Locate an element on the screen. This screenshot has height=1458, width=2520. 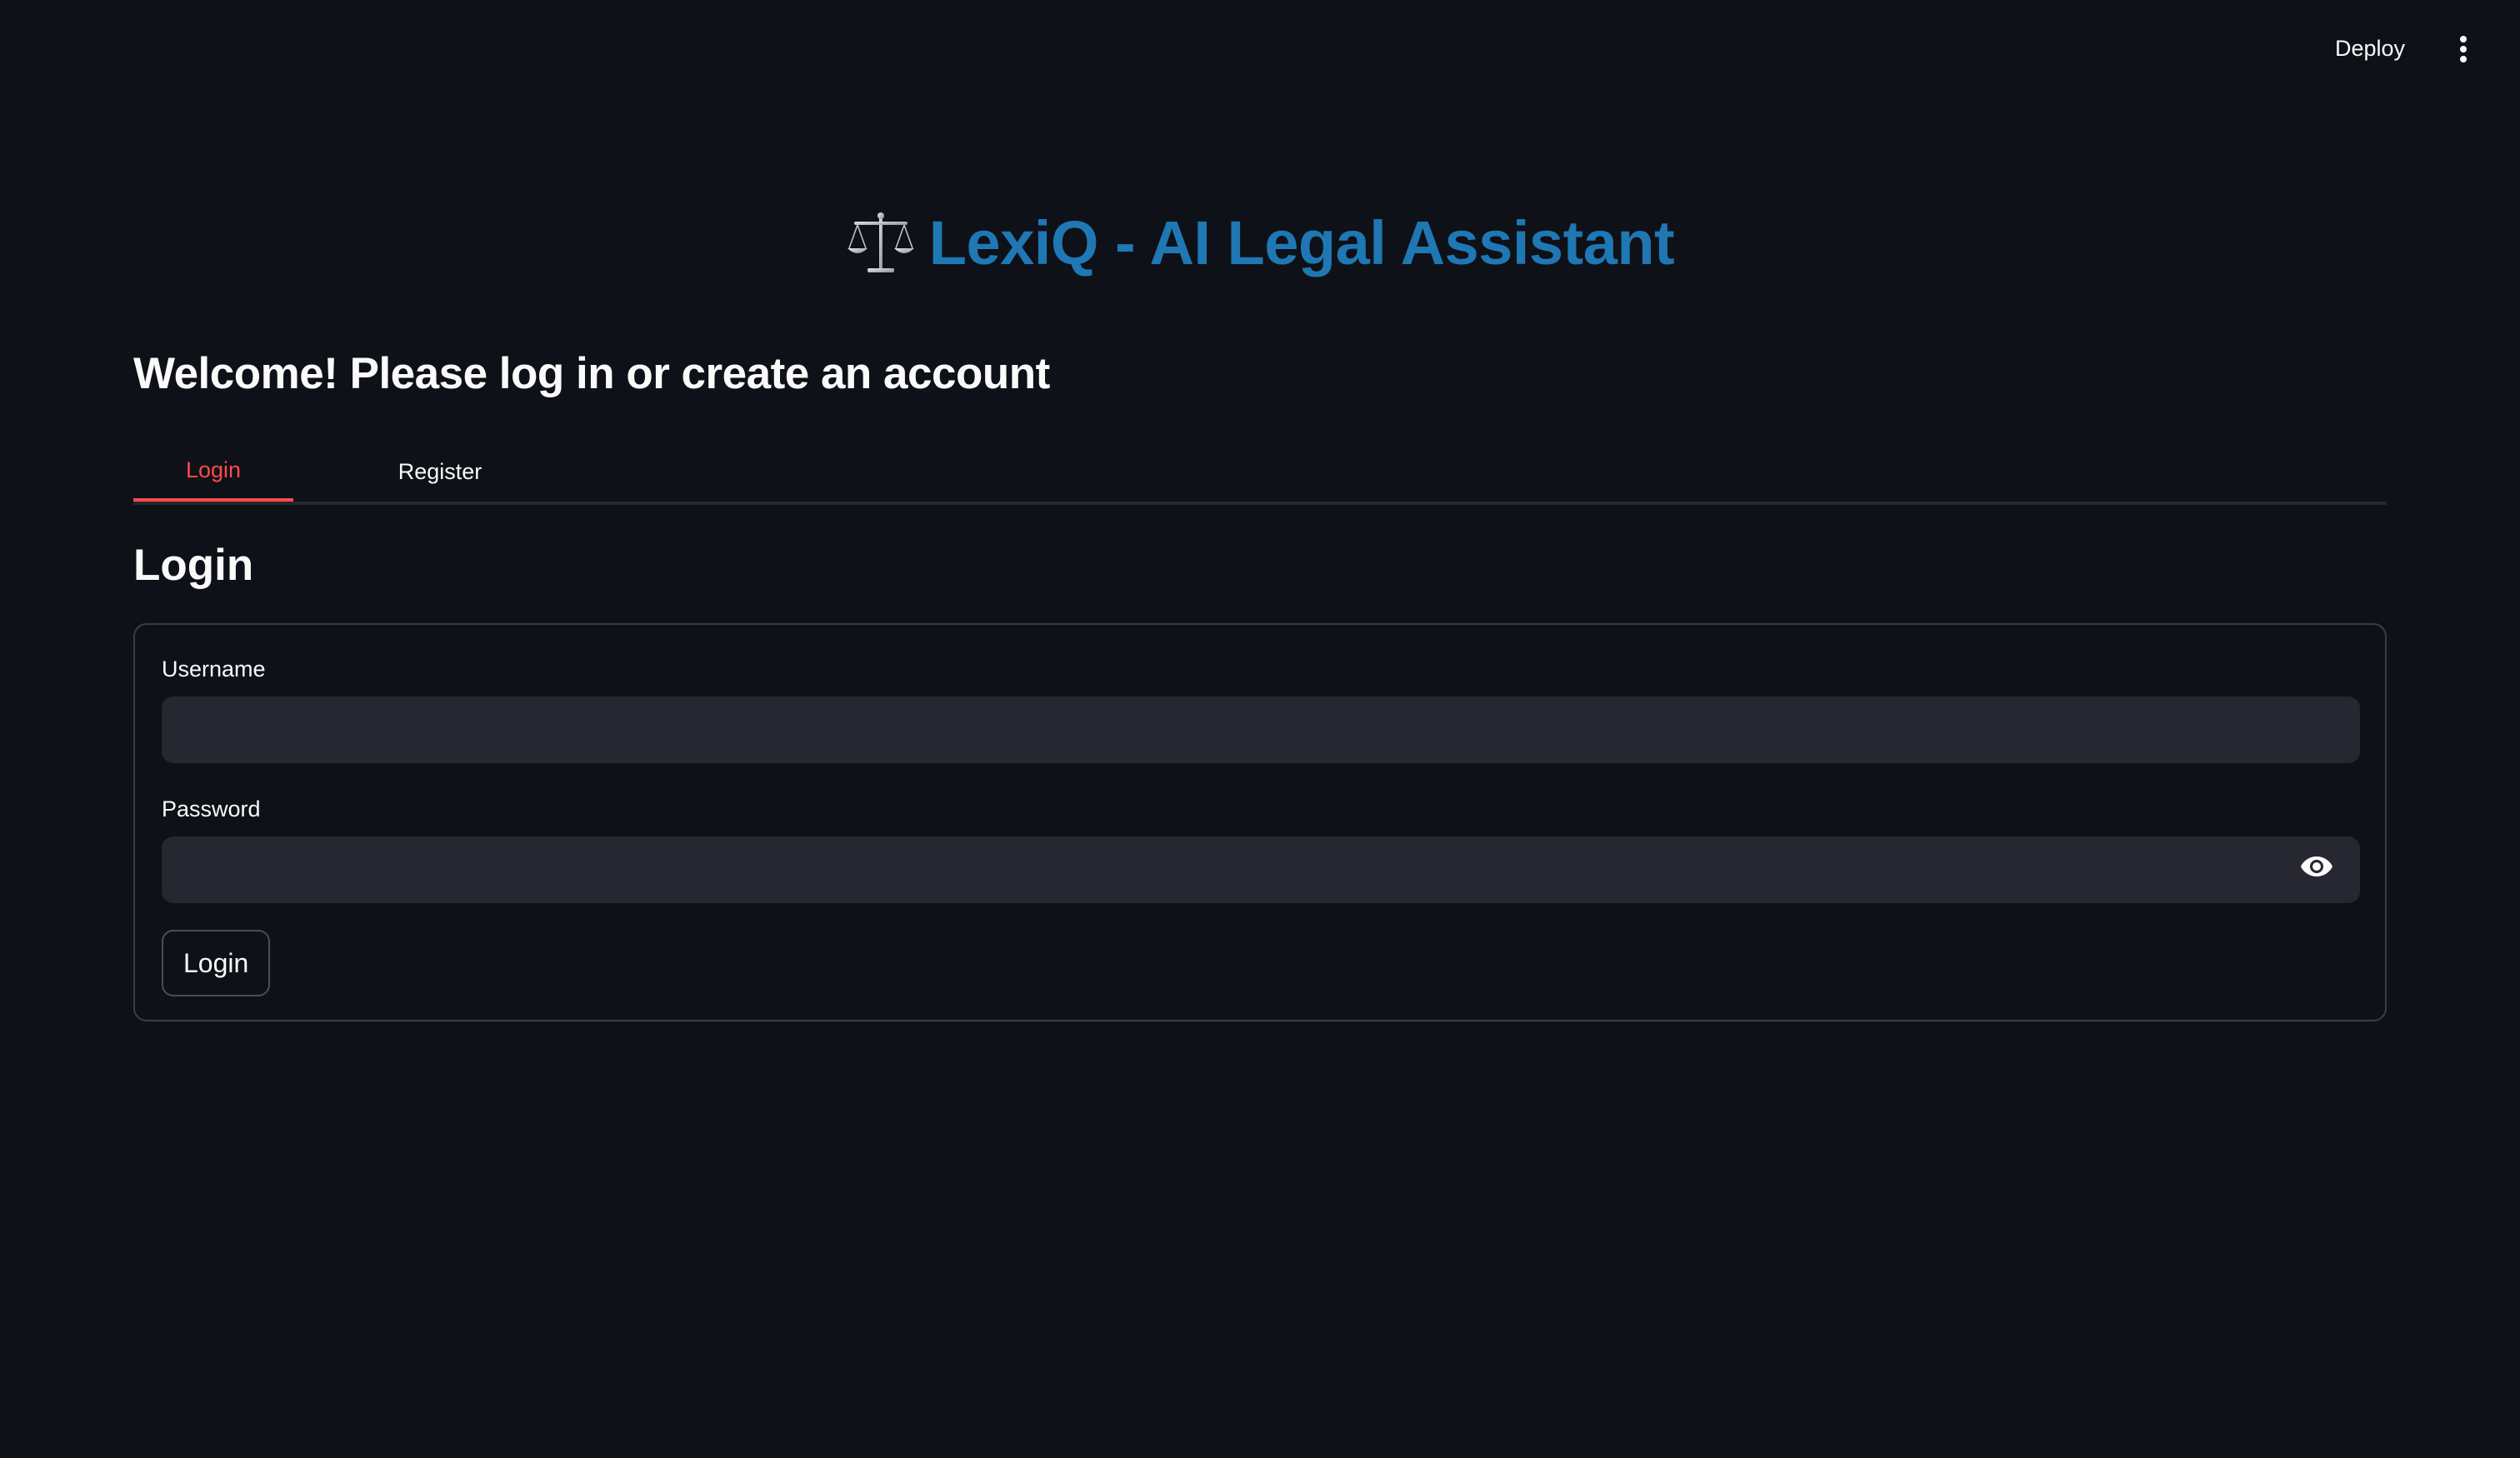
balance-scale-icon is located at coordinates (880, 242).